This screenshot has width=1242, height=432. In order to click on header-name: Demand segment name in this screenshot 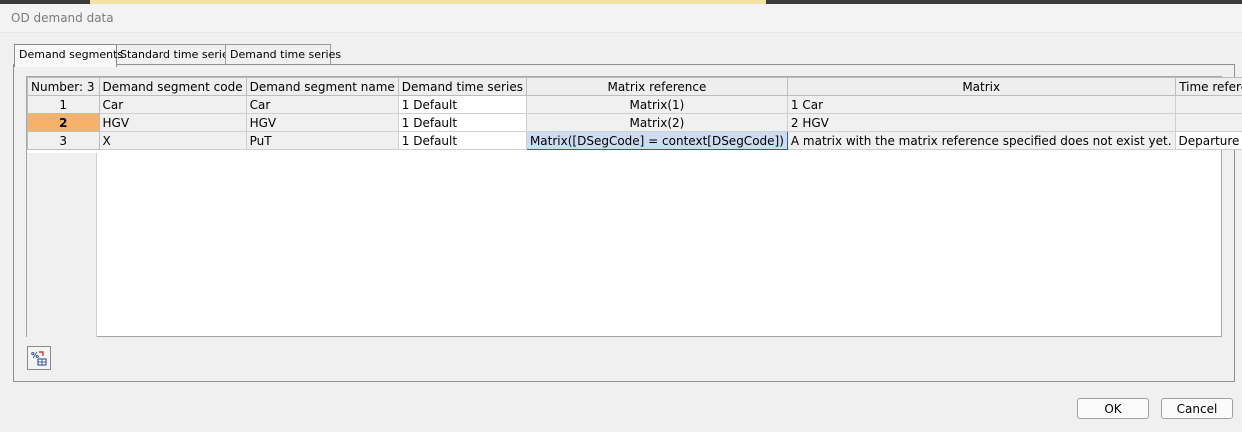, I will do `click(322, 86)`.